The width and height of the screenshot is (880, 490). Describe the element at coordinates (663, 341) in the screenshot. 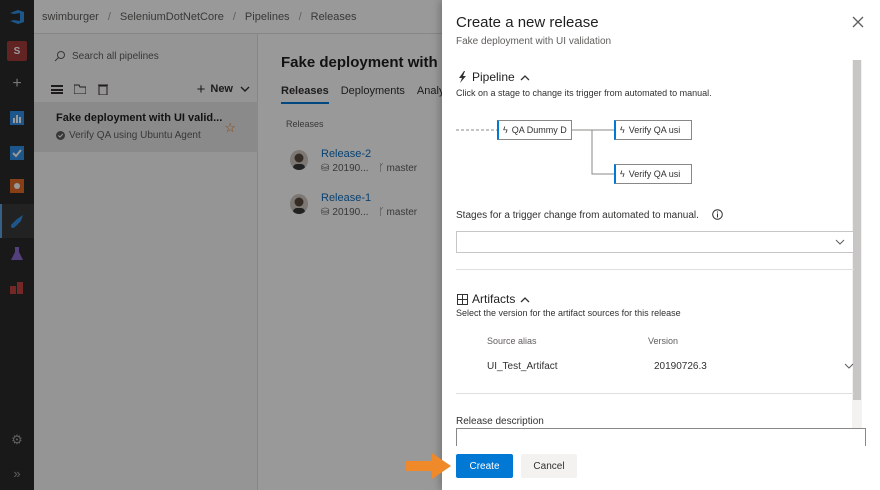

I see `version-column-header: Version` at that location.